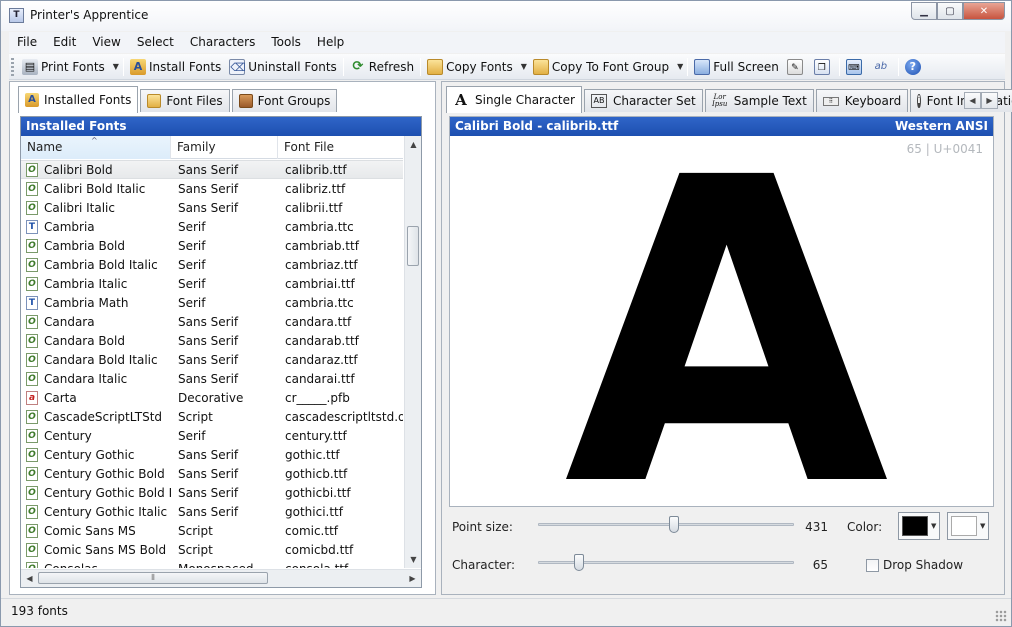  What do you see at coordinates (69, 226) in the screenshot?
I see `font-name: Cambria` at bounding box center [69, 226].